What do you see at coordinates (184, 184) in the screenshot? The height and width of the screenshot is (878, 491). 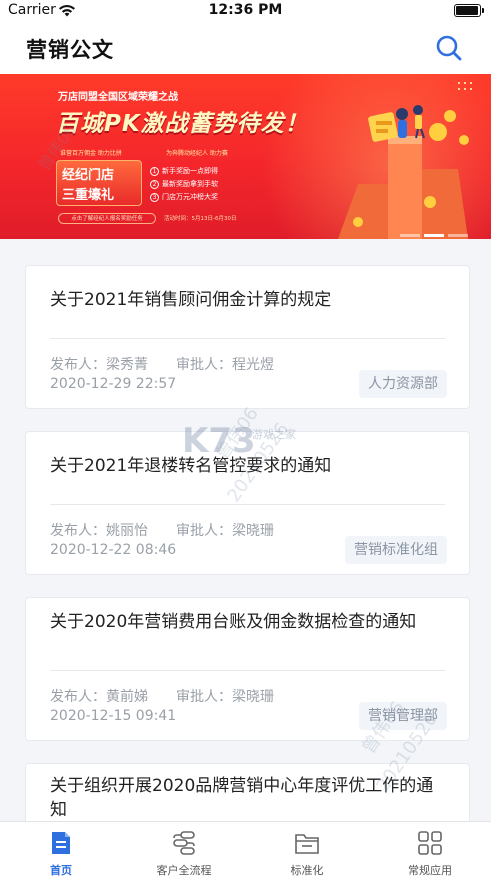 I see `banner-reward-2: 2 最新奖励拿到手软` at bounding box center [184, 184].